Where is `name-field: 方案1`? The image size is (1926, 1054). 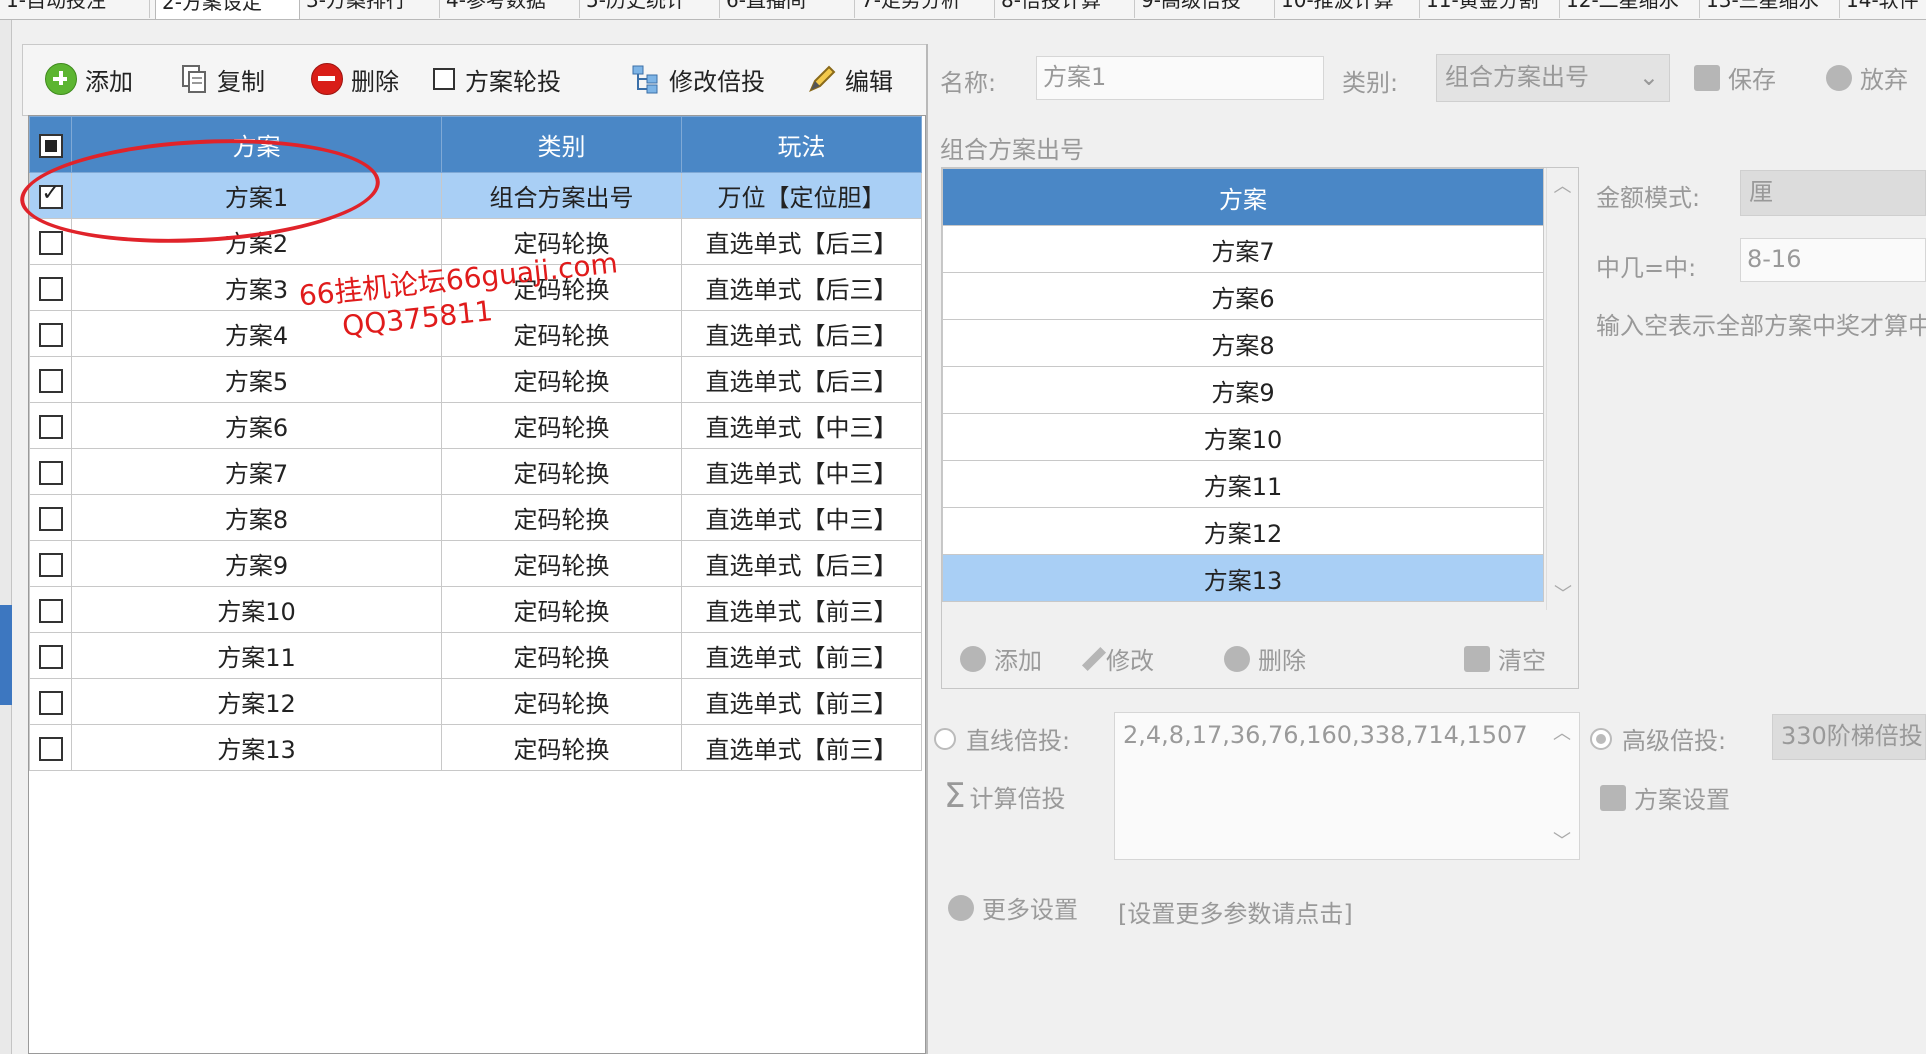
name-field: 方案1 is located at coordinates (1180, 78).